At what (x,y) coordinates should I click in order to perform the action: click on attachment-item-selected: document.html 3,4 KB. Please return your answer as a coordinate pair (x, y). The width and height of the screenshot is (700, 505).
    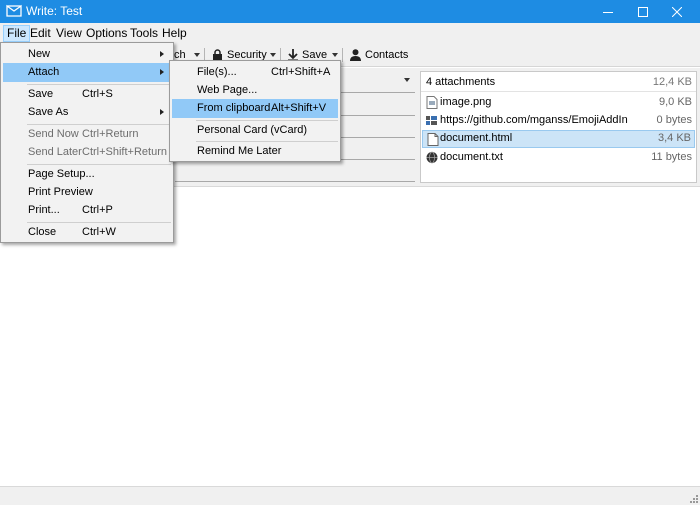
    Looking at the image, I should click on (558, 139).